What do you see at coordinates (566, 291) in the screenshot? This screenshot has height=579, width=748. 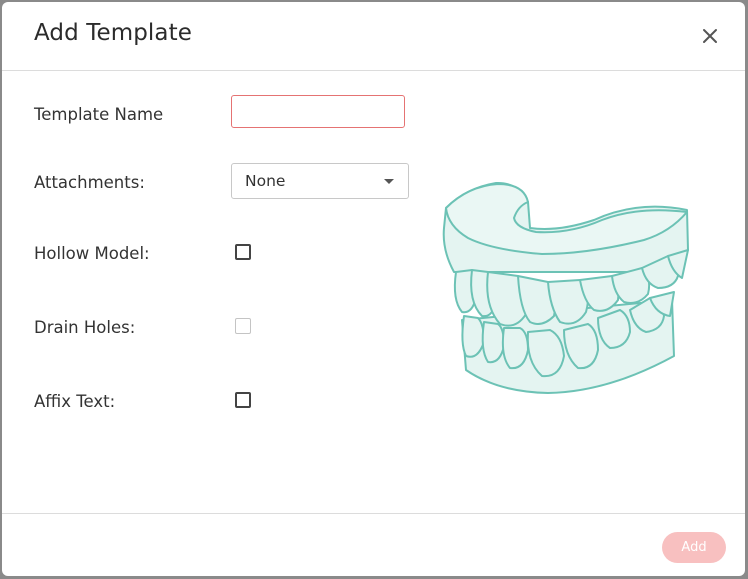 I see `dental-model-icon` at bounding box center [566, 291].